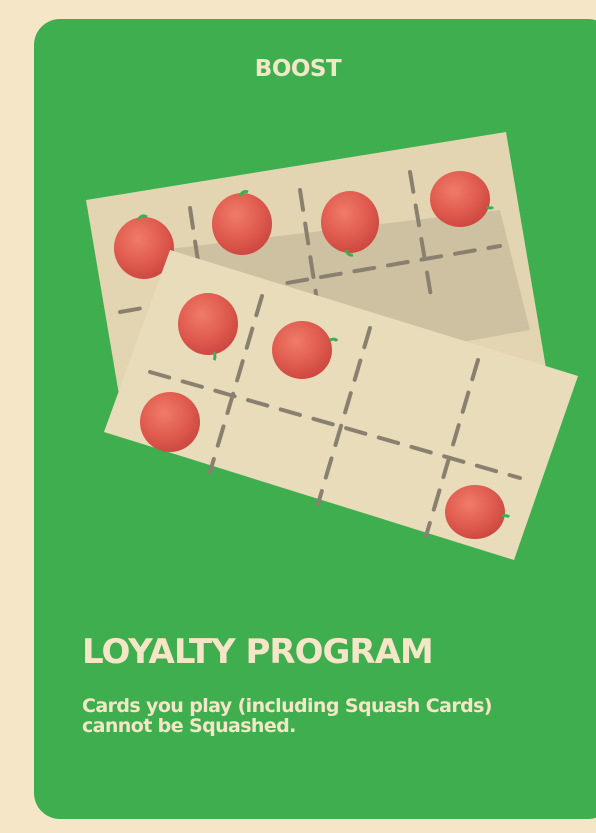 Image resolution: width=596 pixels, height=833 pixels. What do you see at coordinates (258, 652) in the screenshot?
I see `card-title: LOYALTY PROGRAM` at bounding box center [258, 652].